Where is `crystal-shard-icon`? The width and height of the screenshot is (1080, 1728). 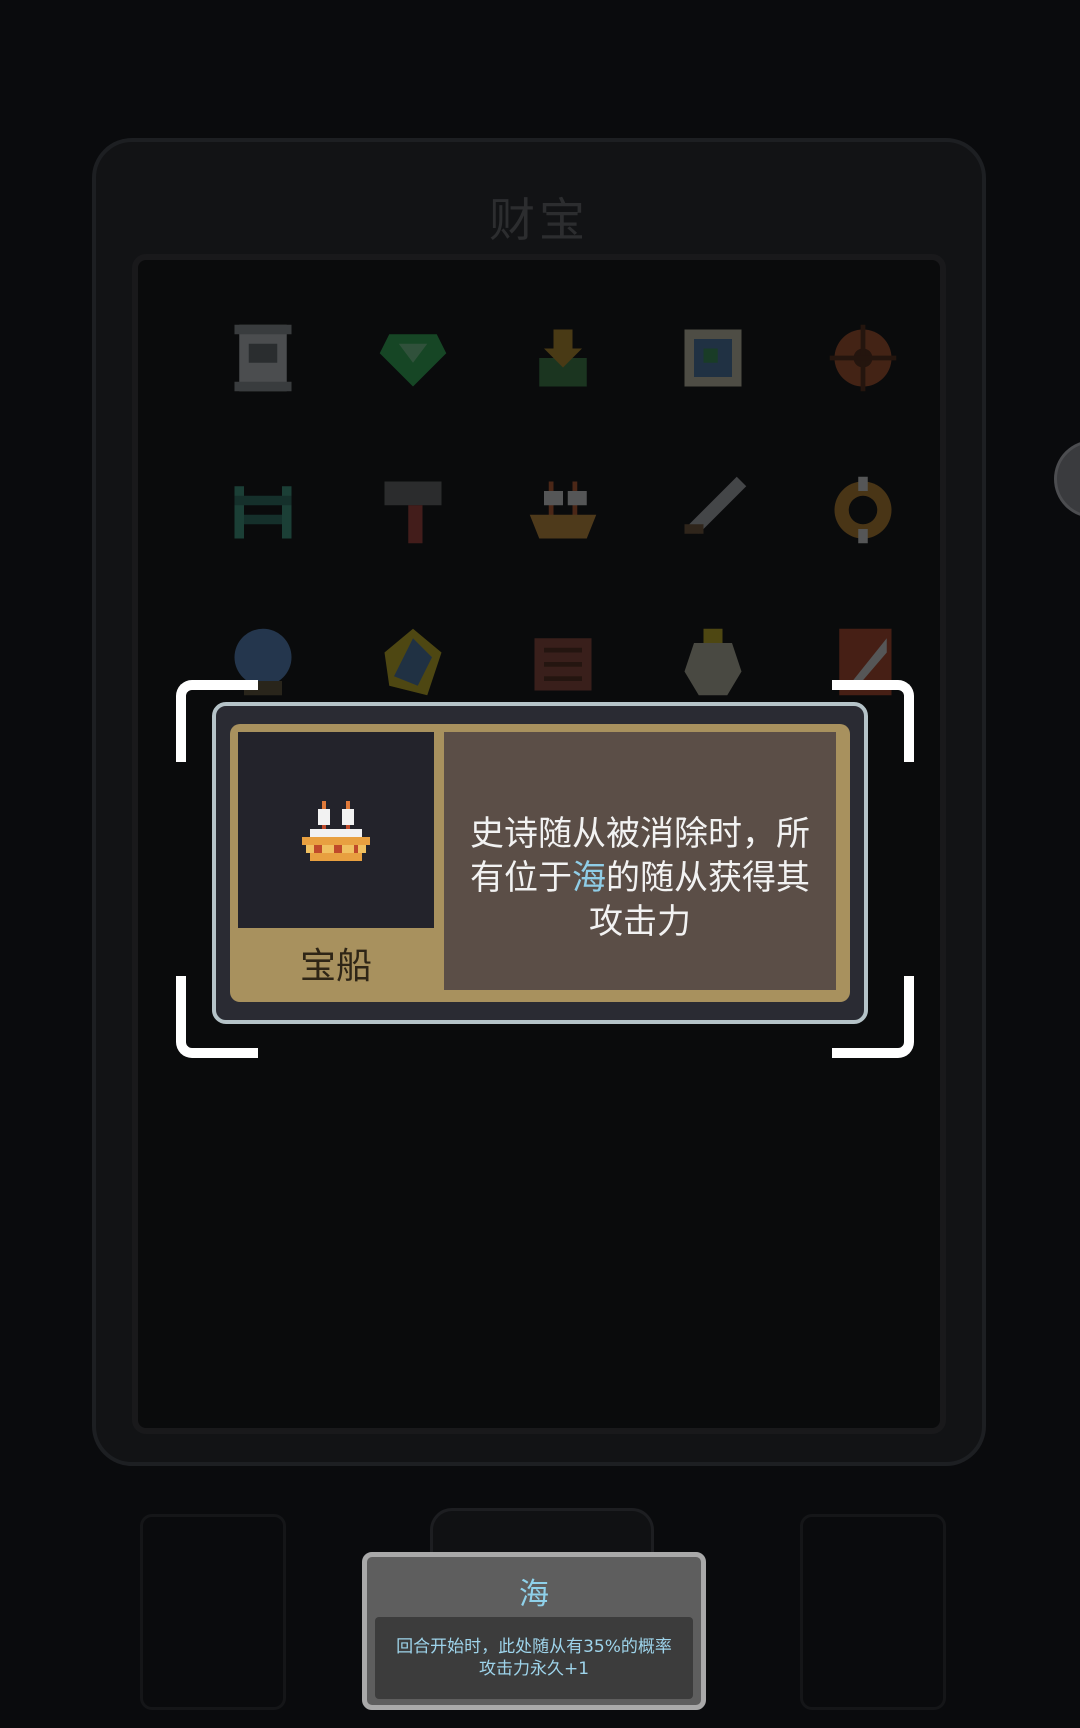 crystal-shard-icon is located at coordinates (413, 662).